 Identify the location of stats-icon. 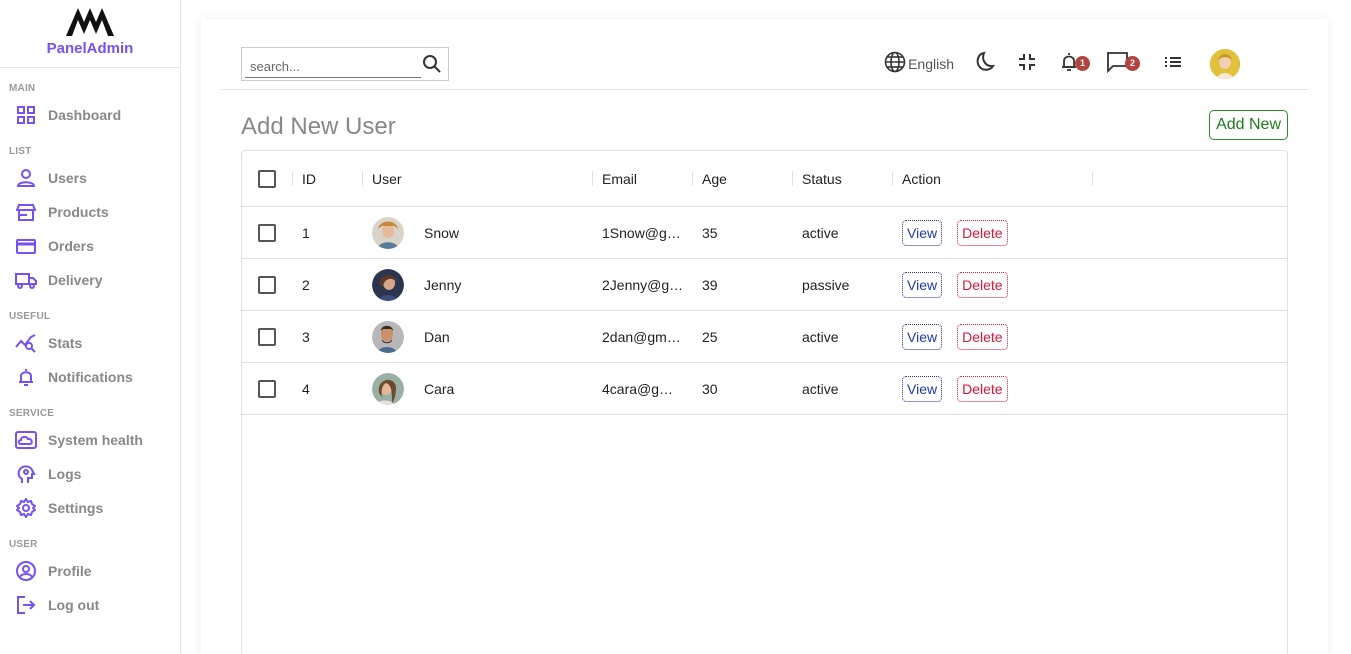
(26, 343).